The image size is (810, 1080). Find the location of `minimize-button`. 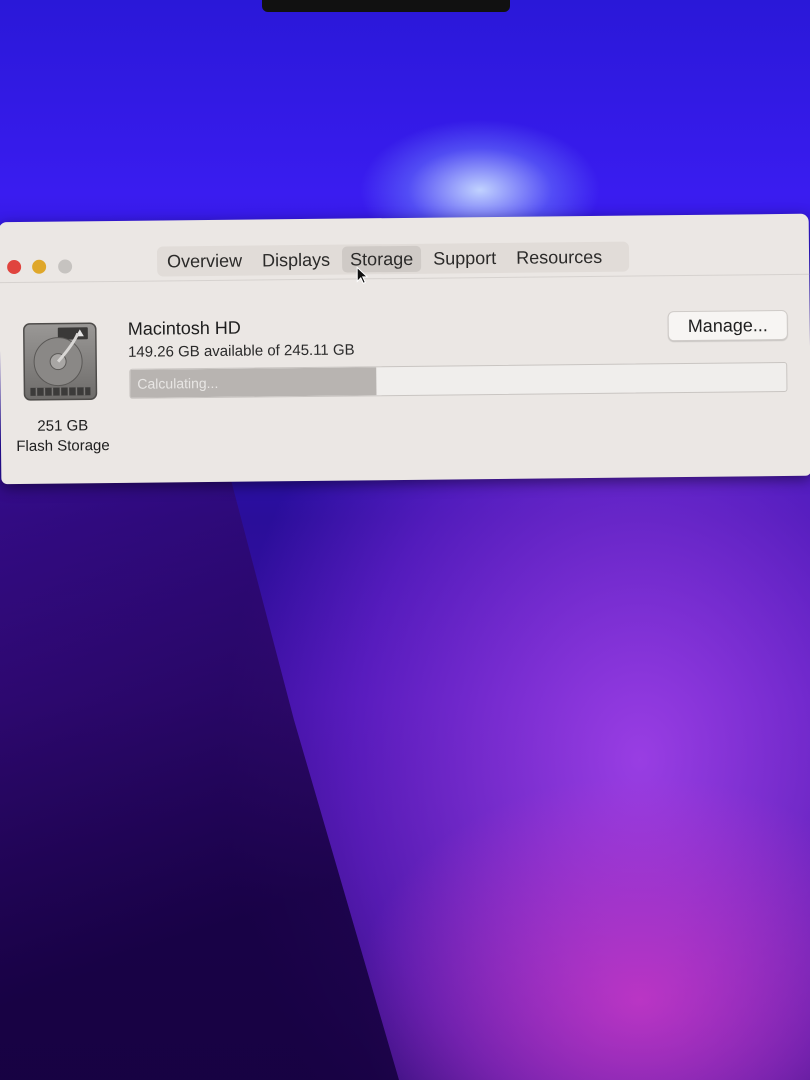

minimize-button is located at coordinates (39, 266).